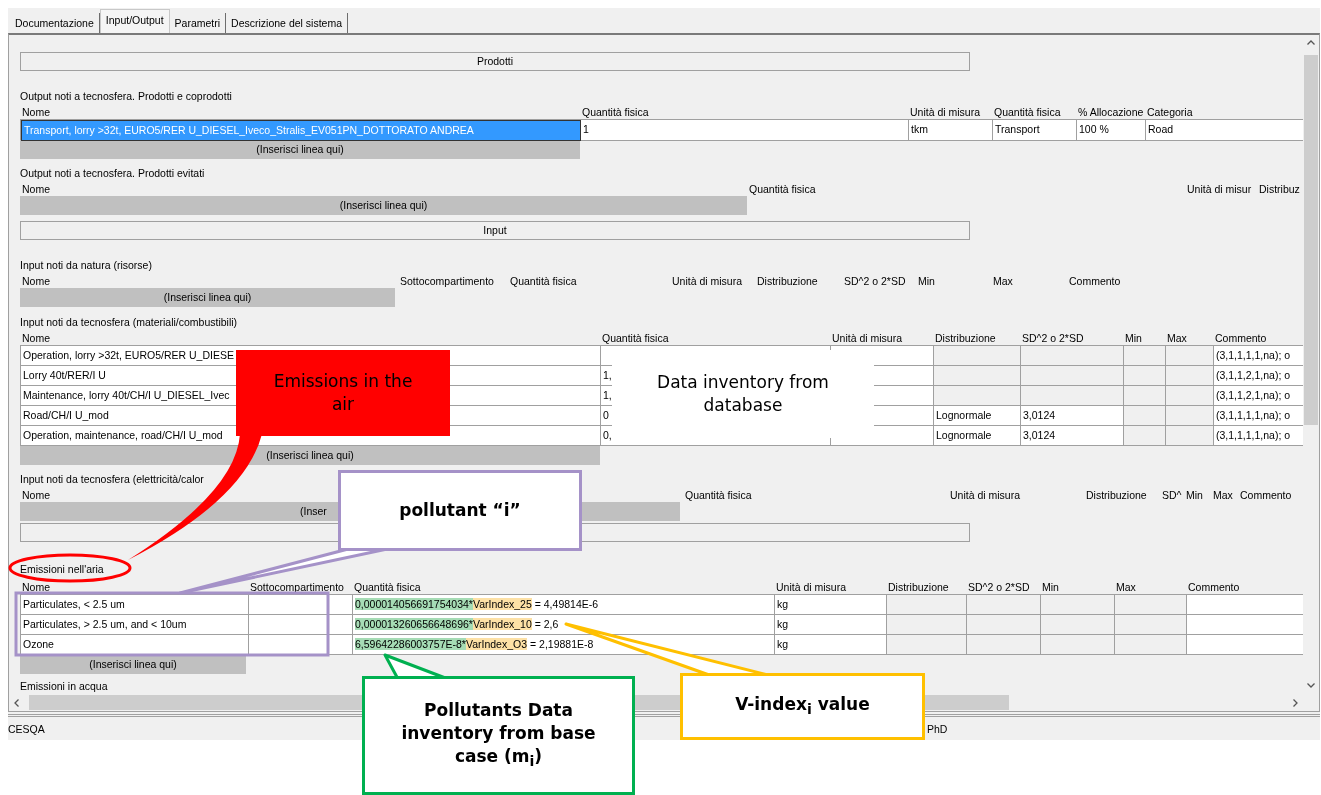  What do you see at coordinates (126, 96) in the screenshot?
I see `section-title: Output noti a tecnosfera. Prodotti e coprodotti` at bounding box center [126, 96].